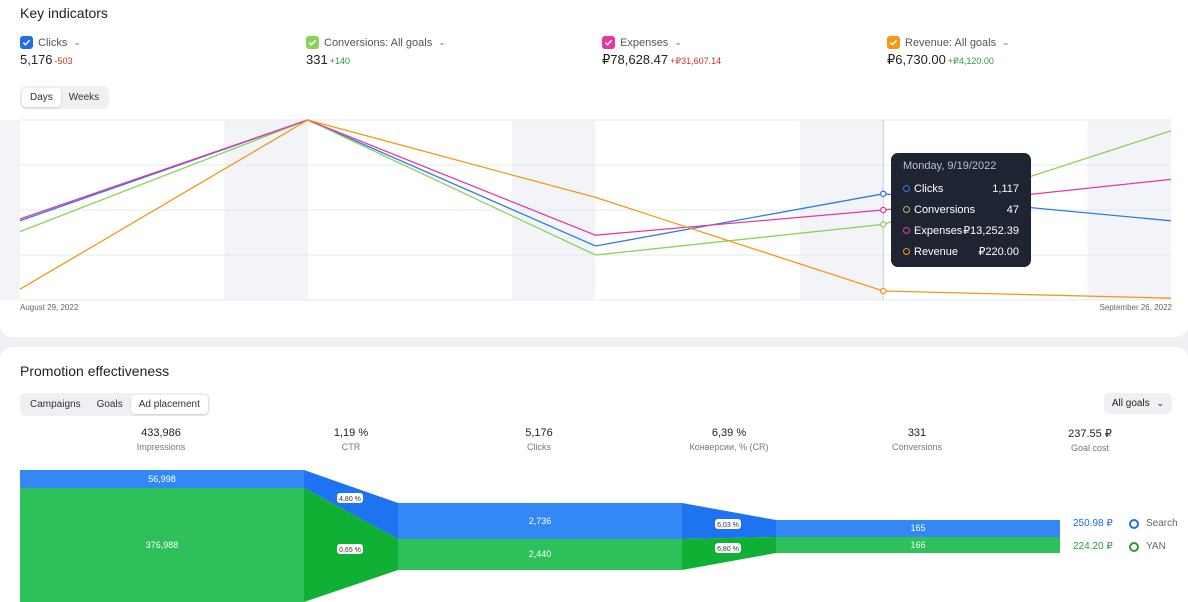  What do you see at coordinates (161, 439) in the screenshot?
I see `kpi-impressions: 433,986 Impressions` at bounding box center [161, 439].